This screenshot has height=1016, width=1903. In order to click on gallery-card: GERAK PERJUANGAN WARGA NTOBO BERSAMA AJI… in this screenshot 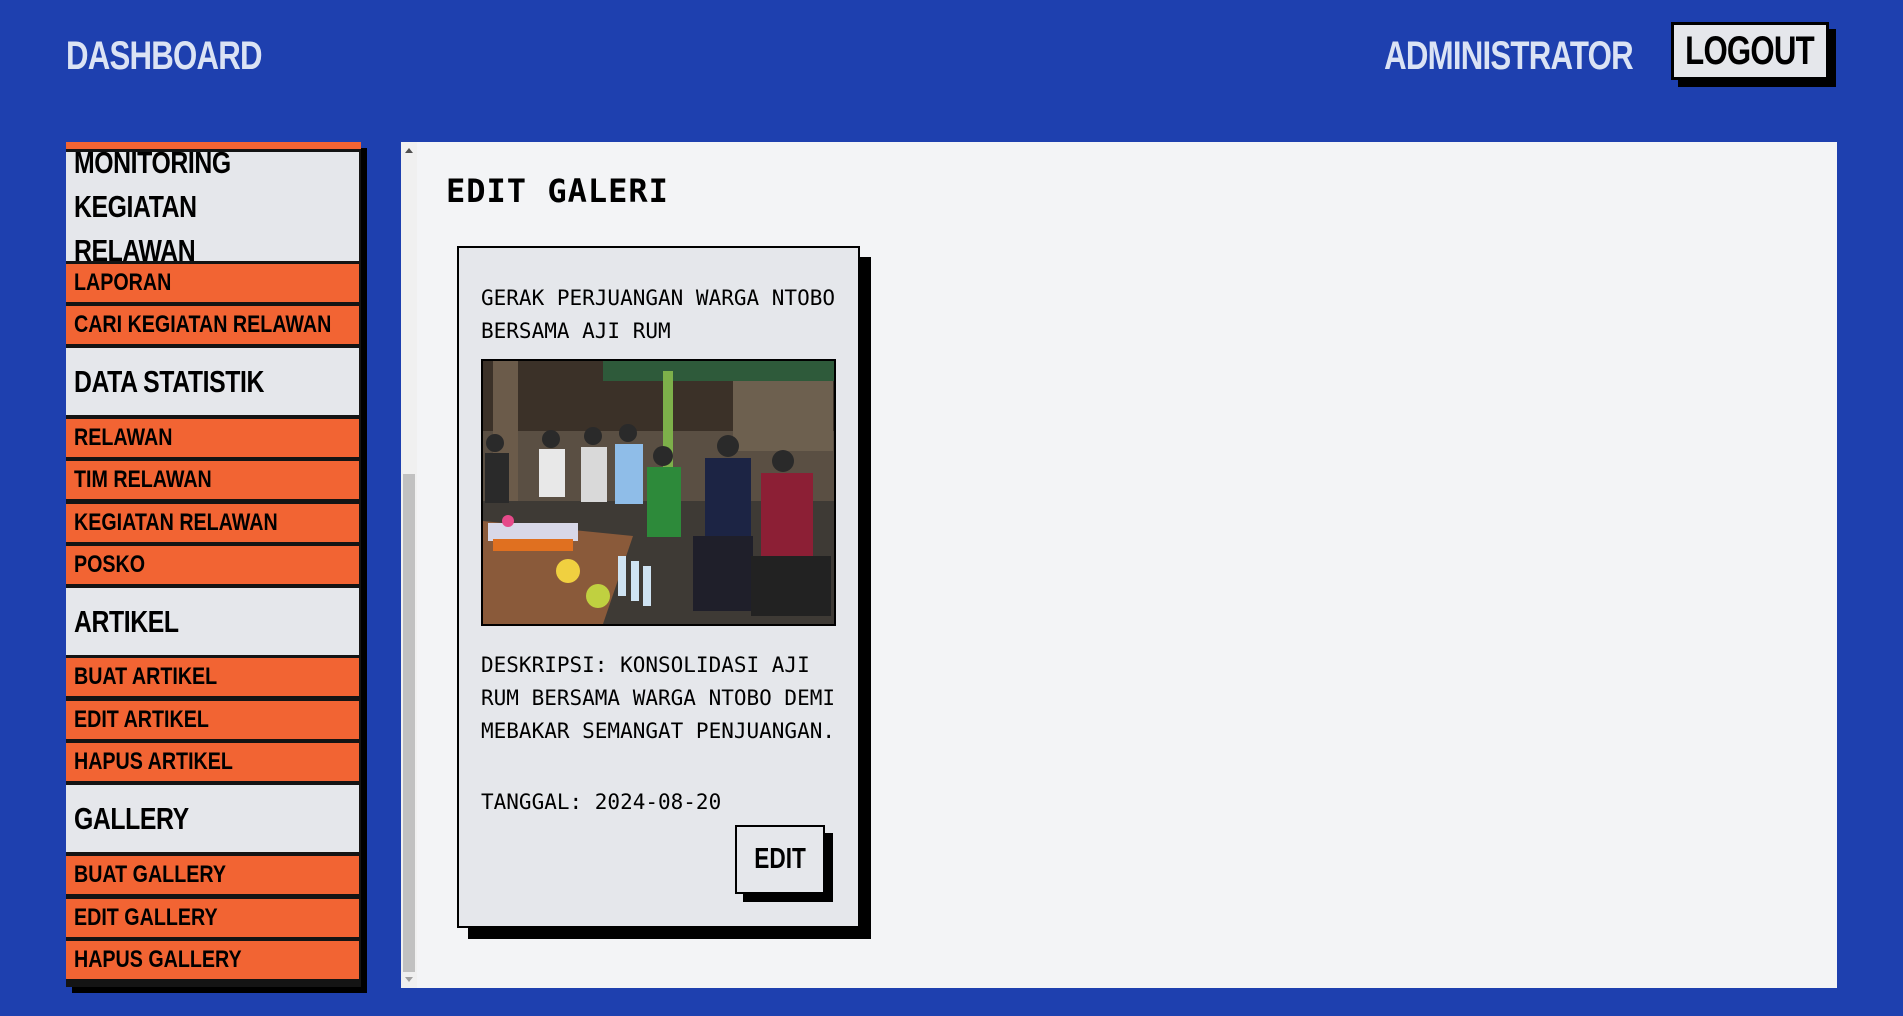, I will do `click(658, 587)`.